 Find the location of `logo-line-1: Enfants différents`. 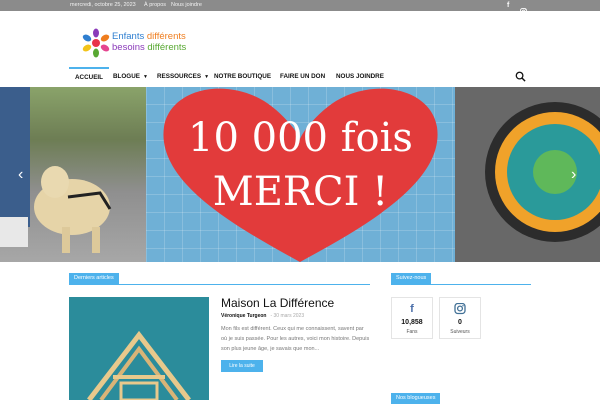

logo-line-1: Enfants différents is located at coordinates (149, 36).